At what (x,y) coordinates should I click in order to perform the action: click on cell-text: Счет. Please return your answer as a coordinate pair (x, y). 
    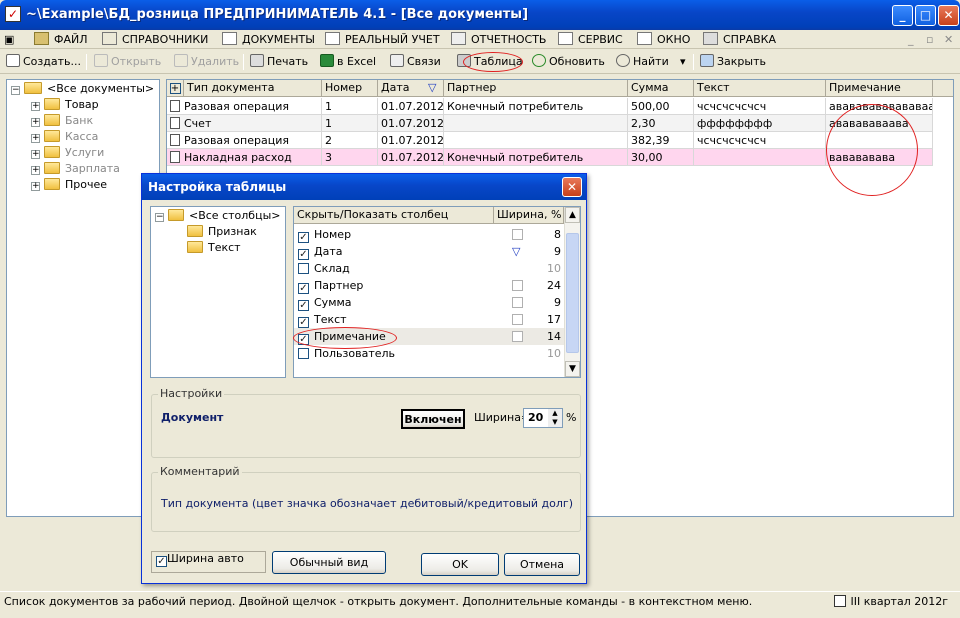
    Looking at the image, I should click on (198, 123).